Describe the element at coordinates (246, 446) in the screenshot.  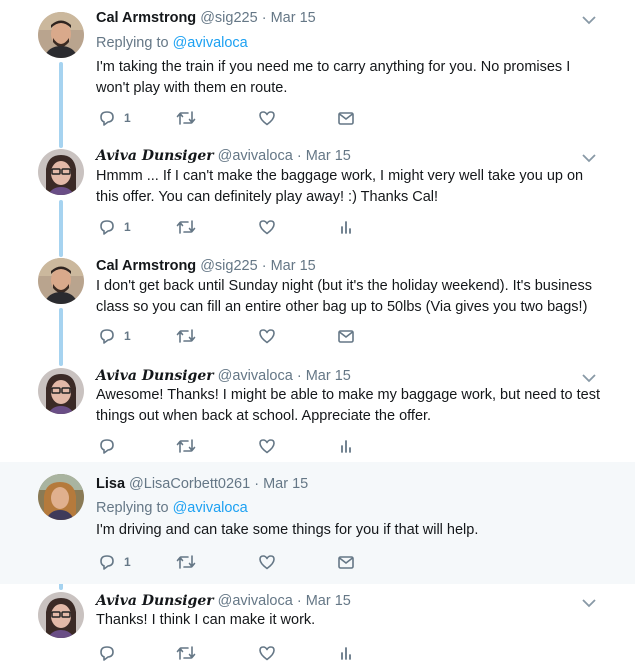
I see `tweet-actions` at that location.